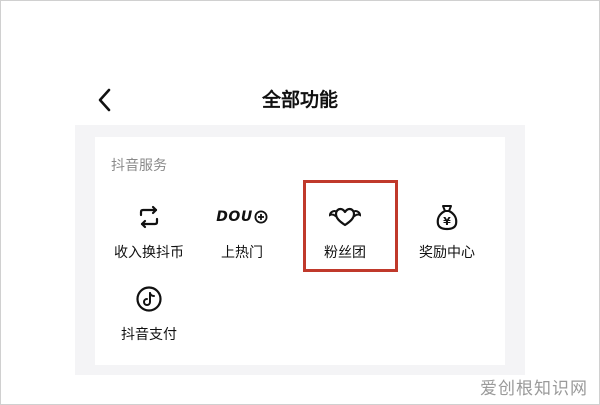 This screenshot has width=600, height=405. I want to click on top-bar: 全部功能, so click(300, 100).